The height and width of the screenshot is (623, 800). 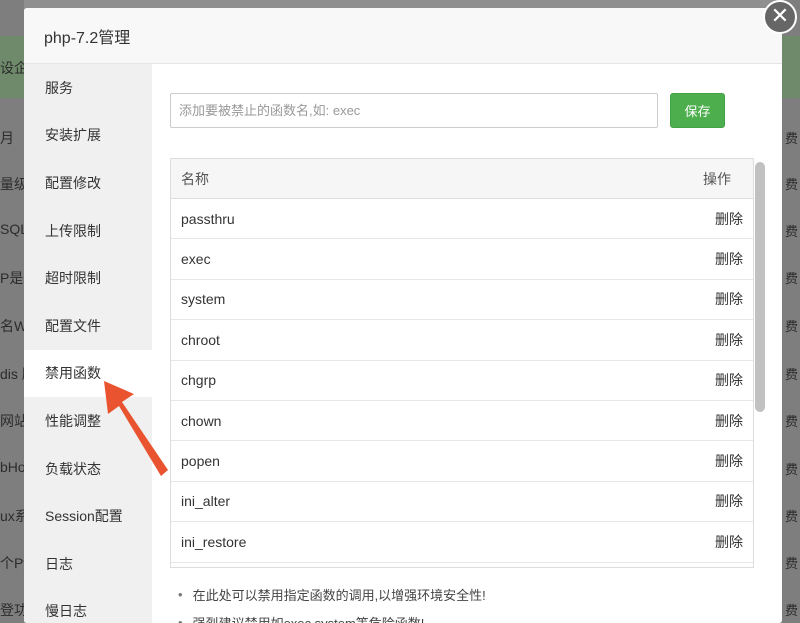 I want to click on sidebar-item-service: 服务, so click(x=88, y=88).